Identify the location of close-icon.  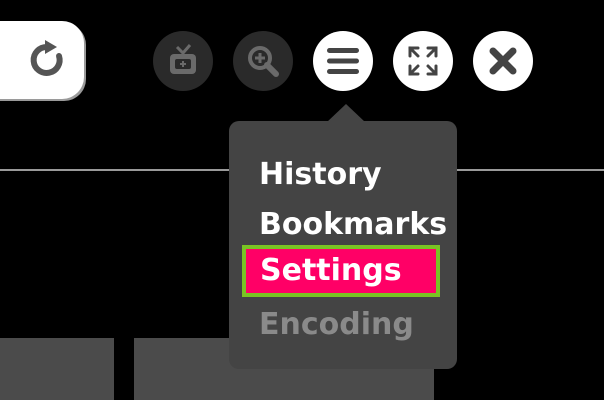
(503, 61).